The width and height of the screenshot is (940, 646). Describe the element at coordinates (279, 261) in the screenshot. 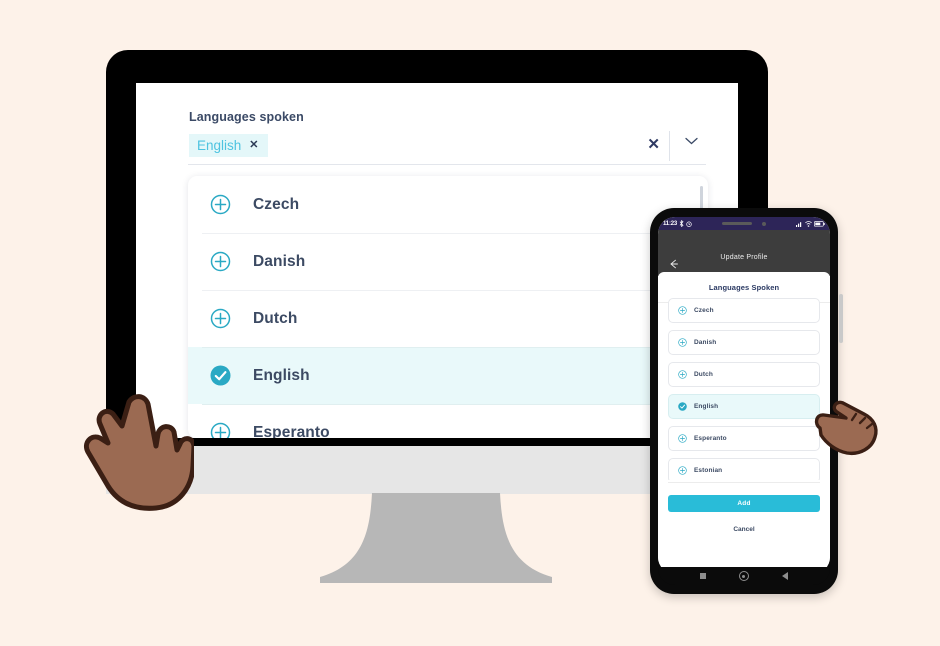

I see `dropdown-option-label: Danish` at that location.